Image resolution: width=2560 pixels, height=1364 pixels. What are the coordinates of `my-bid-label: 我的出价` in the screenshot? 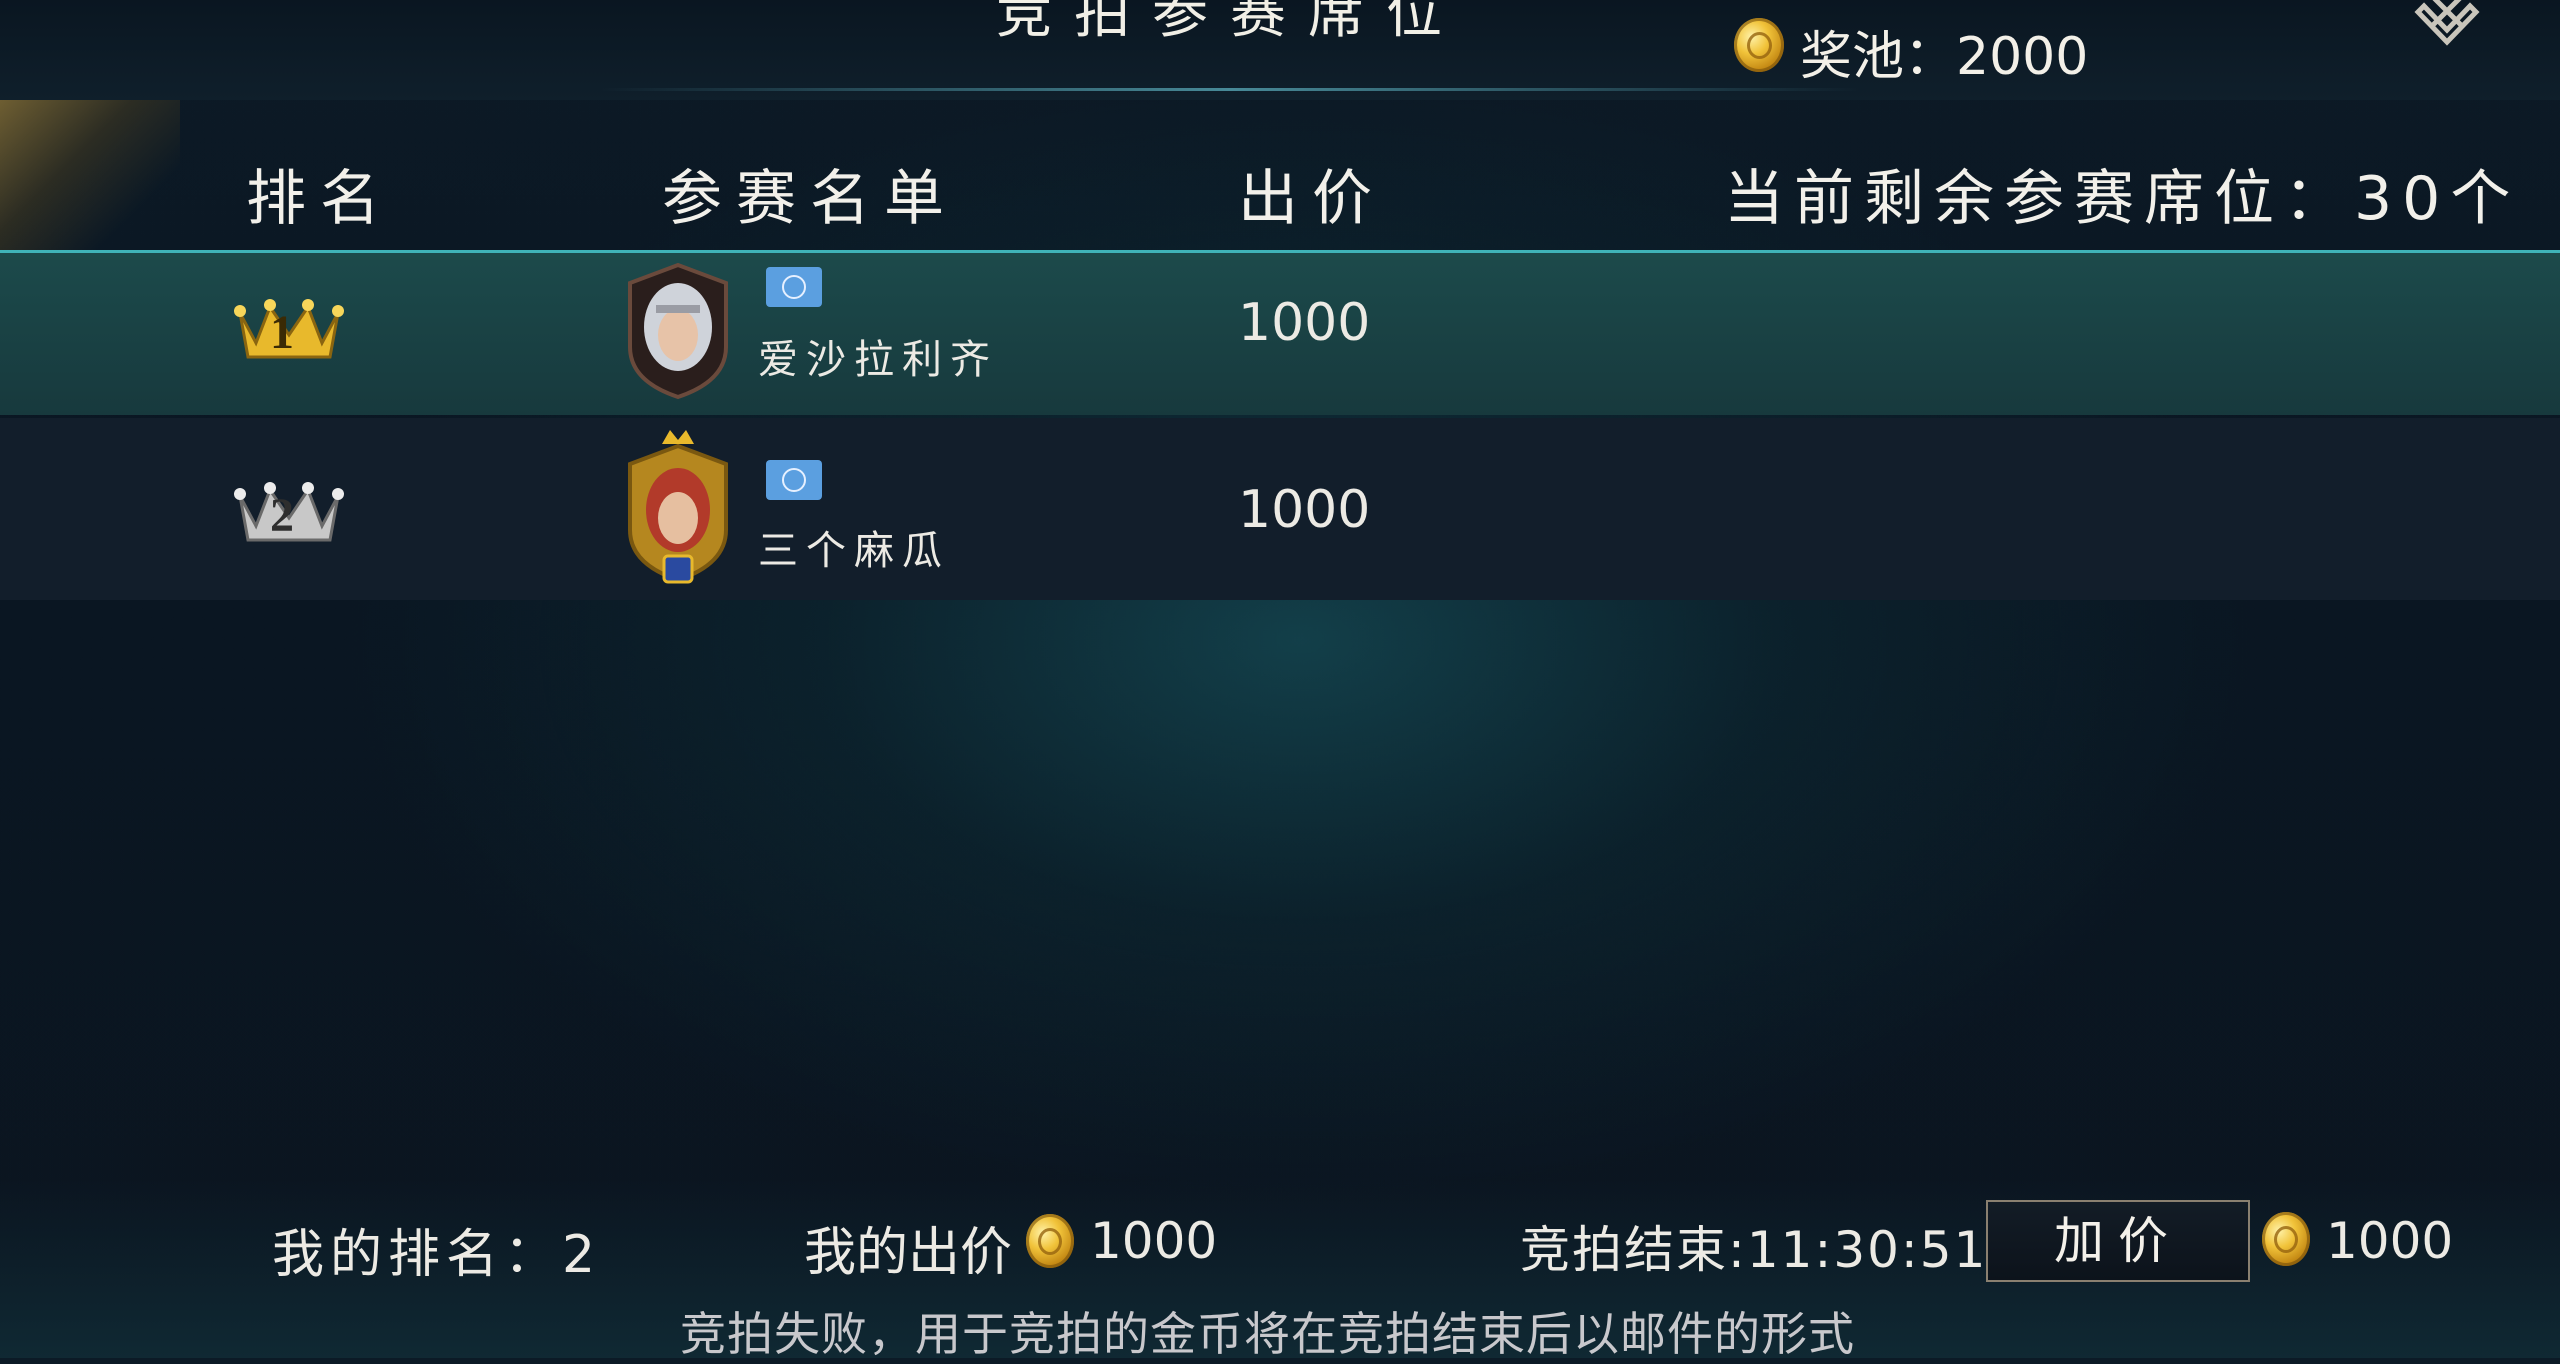 It's located at (908, 1253).